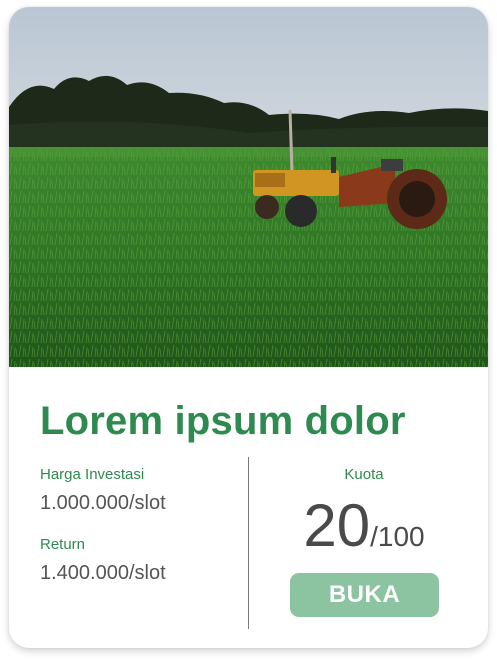 This screenshot has height=660, width=497. Describe the element at coordinates (397, 536) in the screenshot. I see `quota-total: /100` at that location.